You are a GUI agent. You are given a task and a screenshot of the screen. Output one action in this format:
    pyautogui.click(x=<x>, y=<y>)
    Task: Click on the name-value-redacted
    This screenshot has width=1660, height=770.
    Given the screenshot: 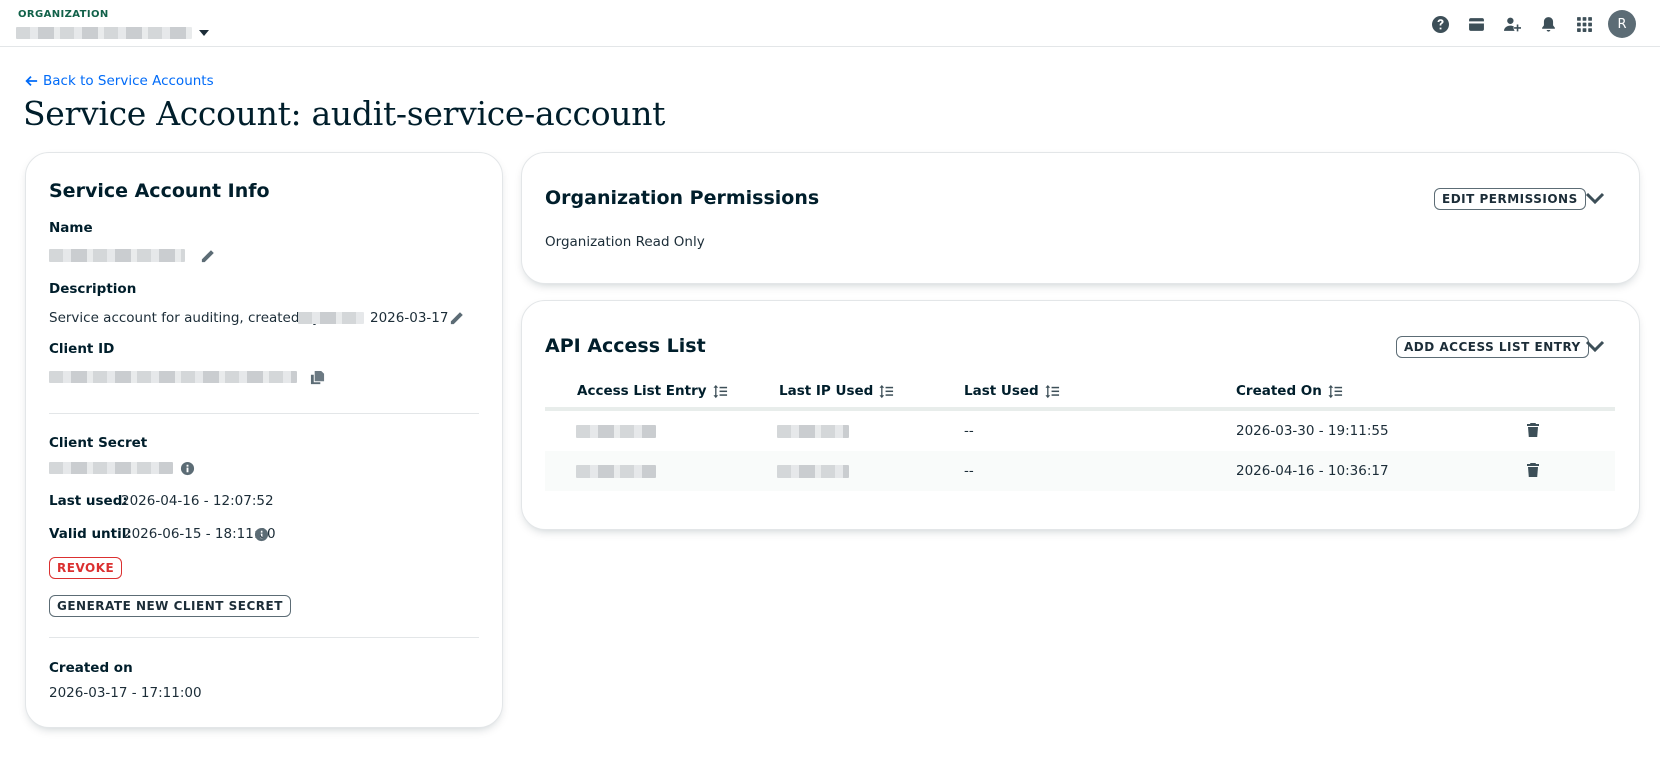 What is the action you would take?
    pyautogui.click(x=117, y=255)
    